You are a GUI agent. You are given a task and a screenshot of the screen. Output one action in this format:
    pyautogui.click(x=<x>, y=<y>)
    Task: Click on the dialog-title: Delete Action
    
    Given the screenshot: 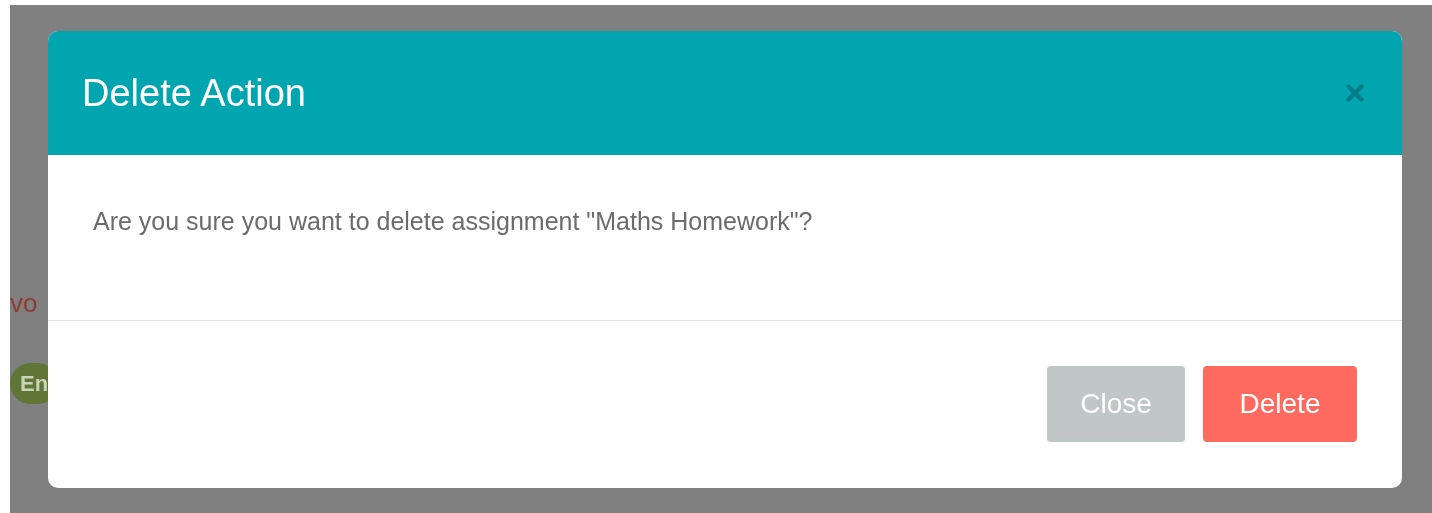 What is the action you would take?
    pyautogui.click(x=194, y=93)
    